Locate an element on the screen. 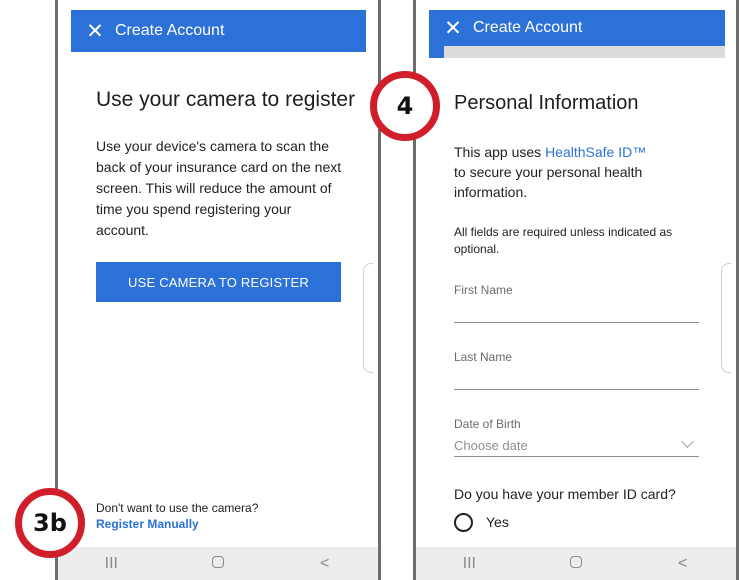  member-card-question: Do you have your member ID card? is located at coordinates (565, 494).